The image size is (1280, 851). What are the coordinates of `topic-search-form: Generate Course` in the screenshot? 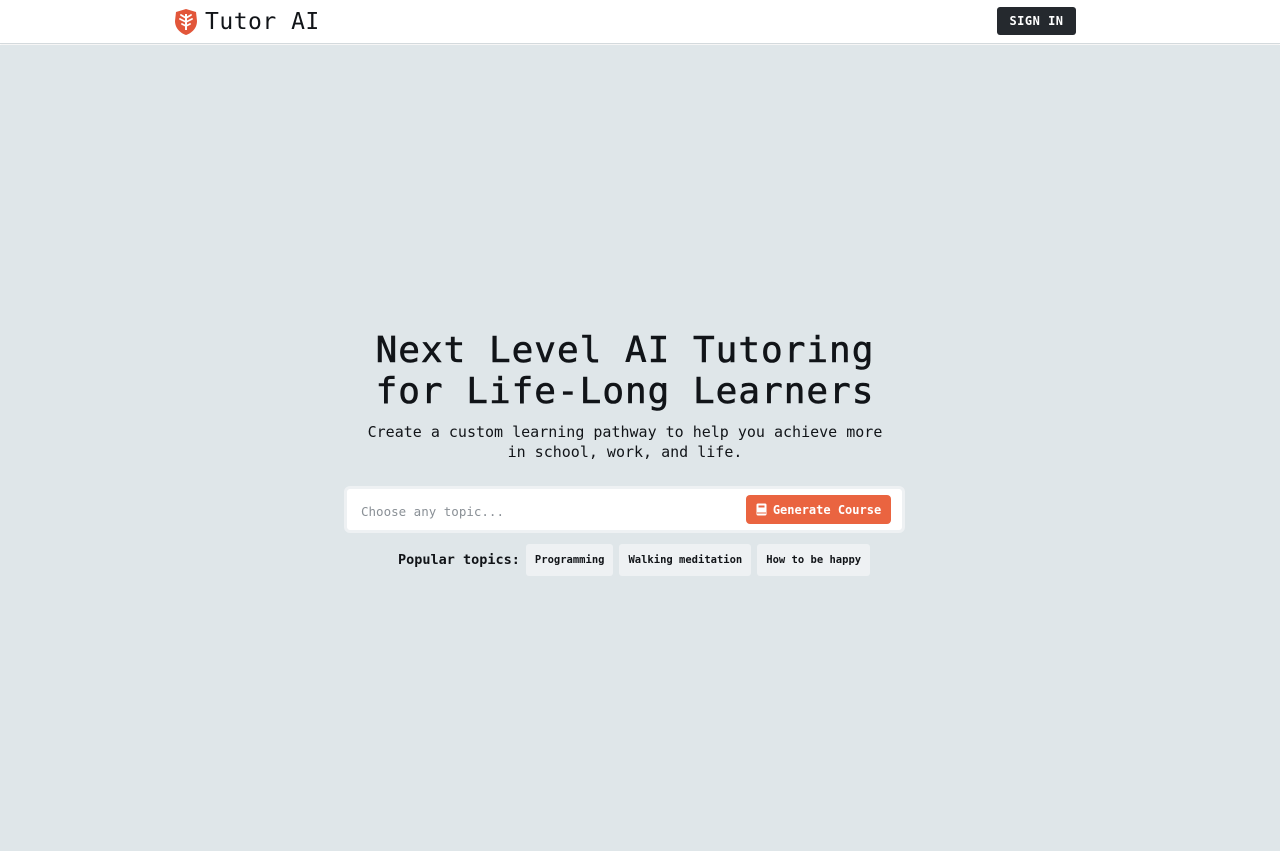 It's located at (624, 509).